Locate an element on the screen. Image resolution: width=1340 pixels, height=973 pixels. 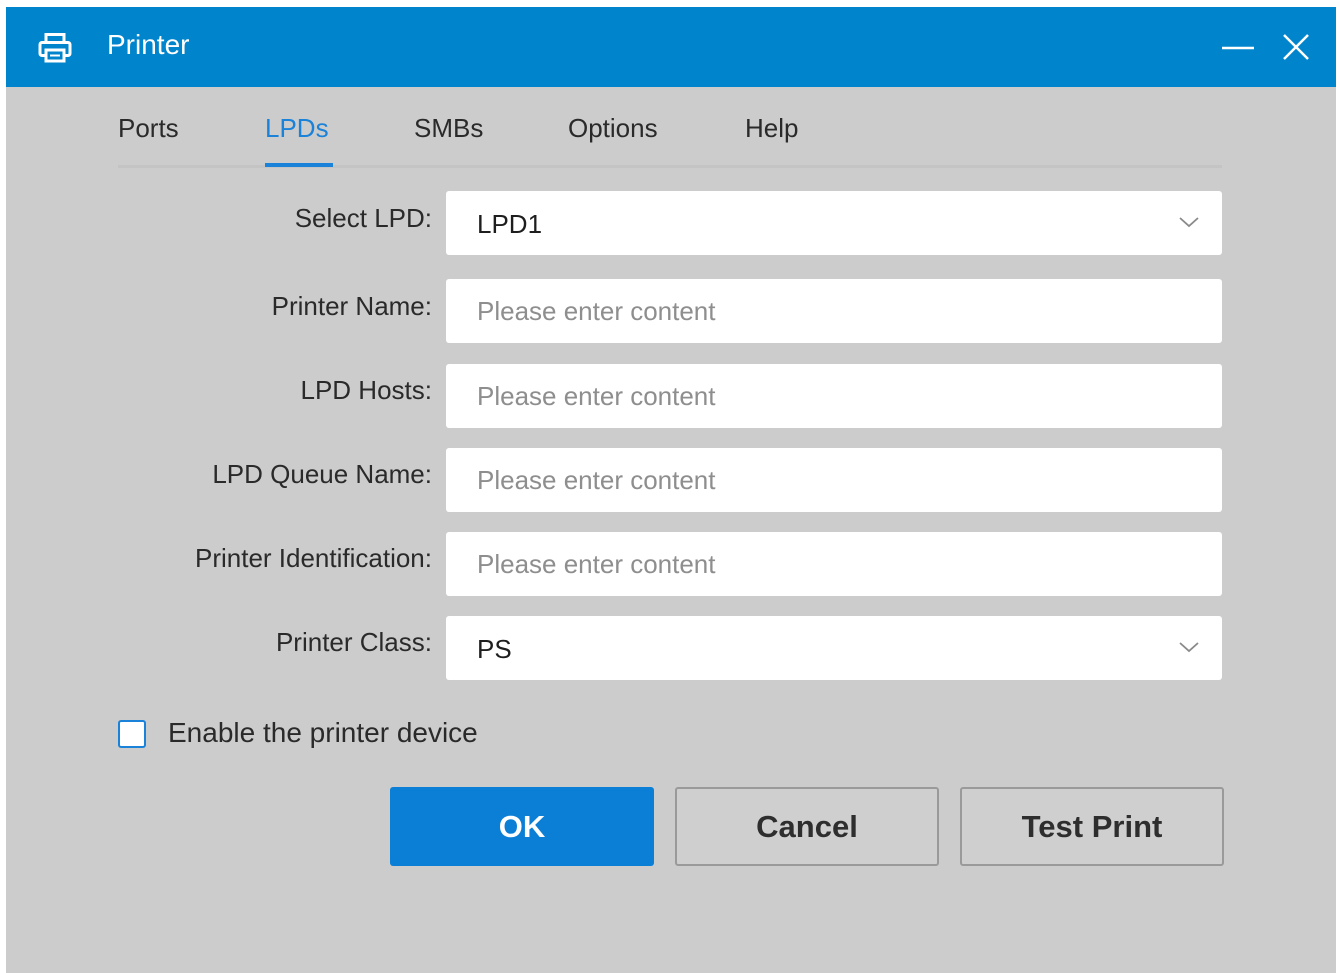
lpd-hosts-field-box is located at coordinates (834, 396).